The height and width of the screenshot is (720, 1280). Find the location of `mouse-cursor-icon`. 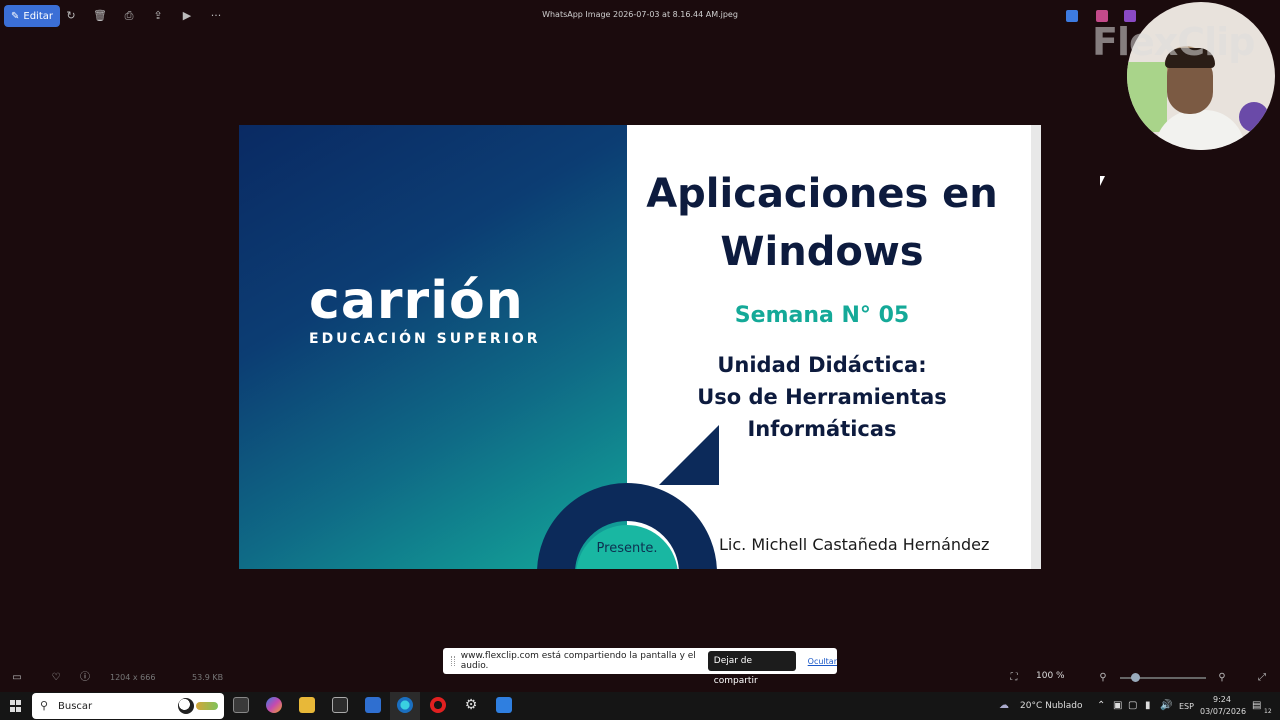

mouse-cursor-icon is located at coordinates (1102, 181).